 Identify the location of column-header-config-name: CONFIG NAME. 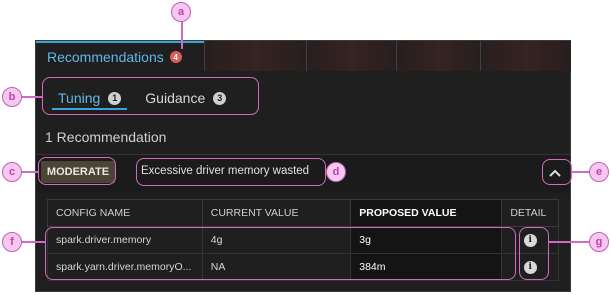
(125, 213).